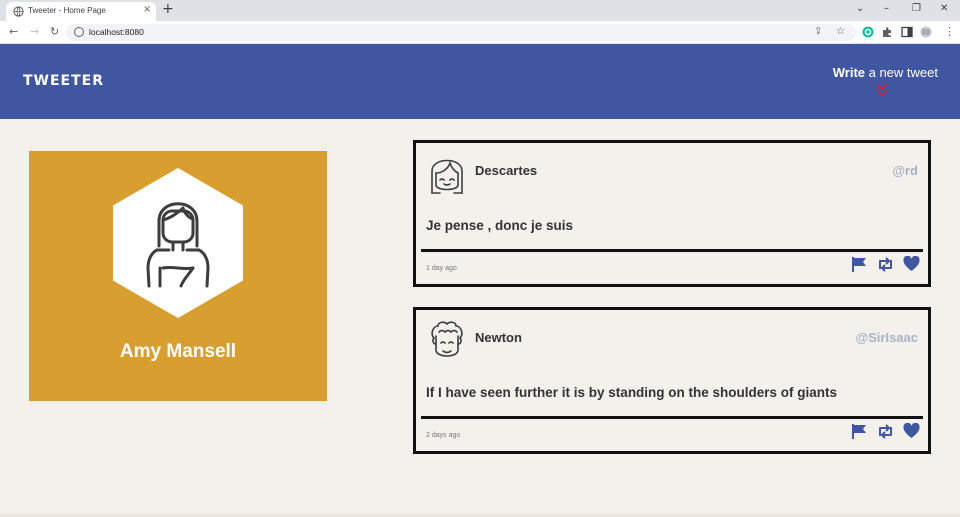 The width and height of the screenshot is (960, 517). Describe the element at coordinates (178, 243) in the screenshot. I see `profile-avatar` at that location.